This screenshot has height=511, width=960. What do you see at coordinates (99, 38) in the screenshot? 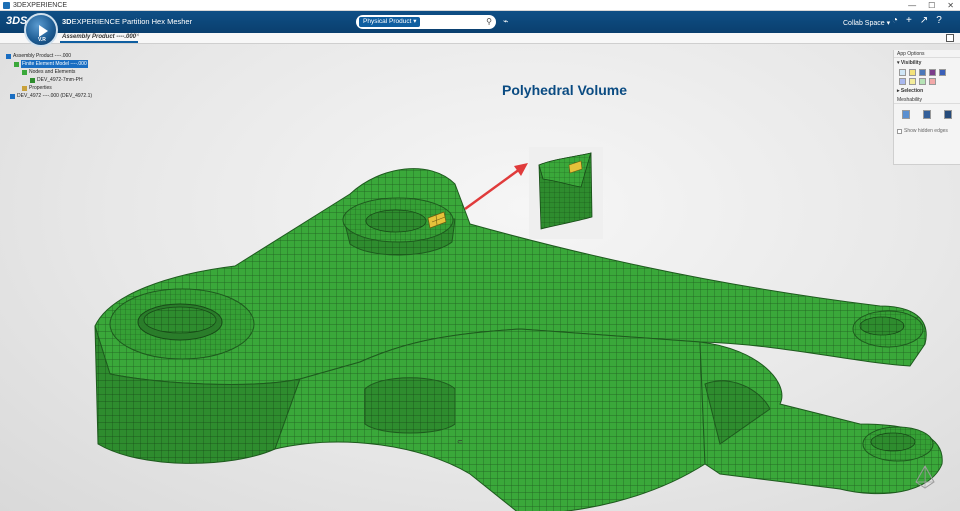
I see `tab-assembly-product: Assembly Product ----.000` at bounding box center [99, 38].